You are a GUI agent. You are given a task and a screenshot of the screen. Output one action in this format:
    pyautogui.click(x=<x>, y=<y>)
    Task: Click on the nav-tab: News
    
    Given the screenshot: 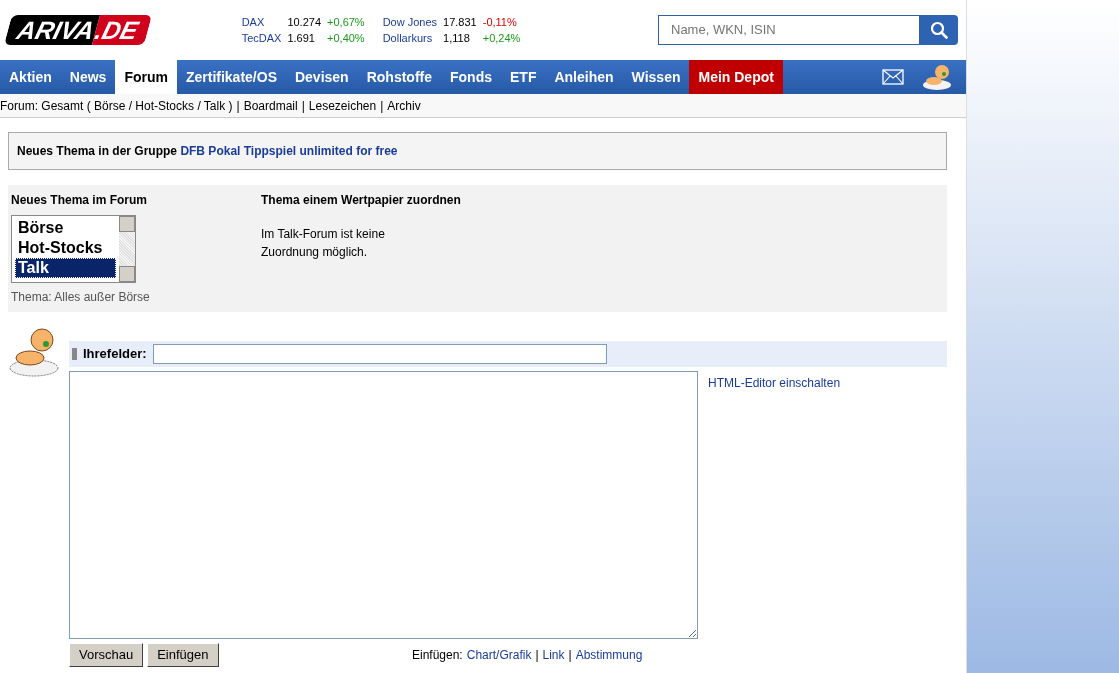 What is the action you would take?
    pyautogui.click(x=88, y=77)
    